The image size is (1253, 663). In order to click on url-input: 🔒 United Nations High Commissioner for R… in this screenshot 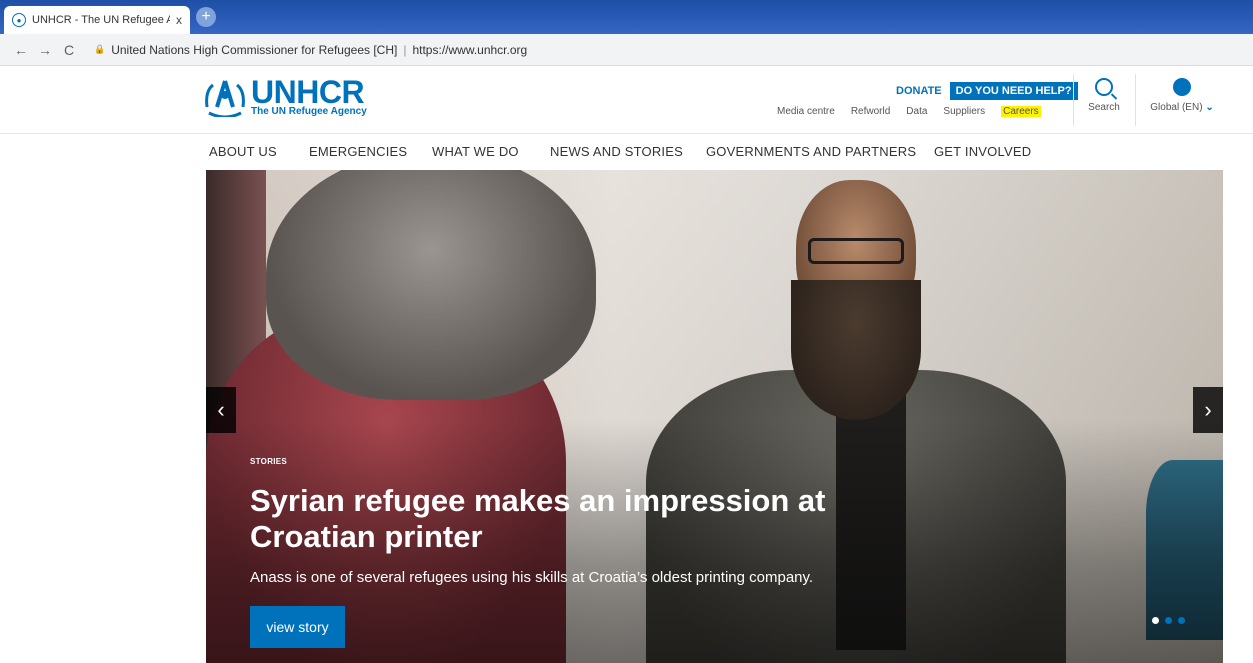, I will do `click(310, 50)`.